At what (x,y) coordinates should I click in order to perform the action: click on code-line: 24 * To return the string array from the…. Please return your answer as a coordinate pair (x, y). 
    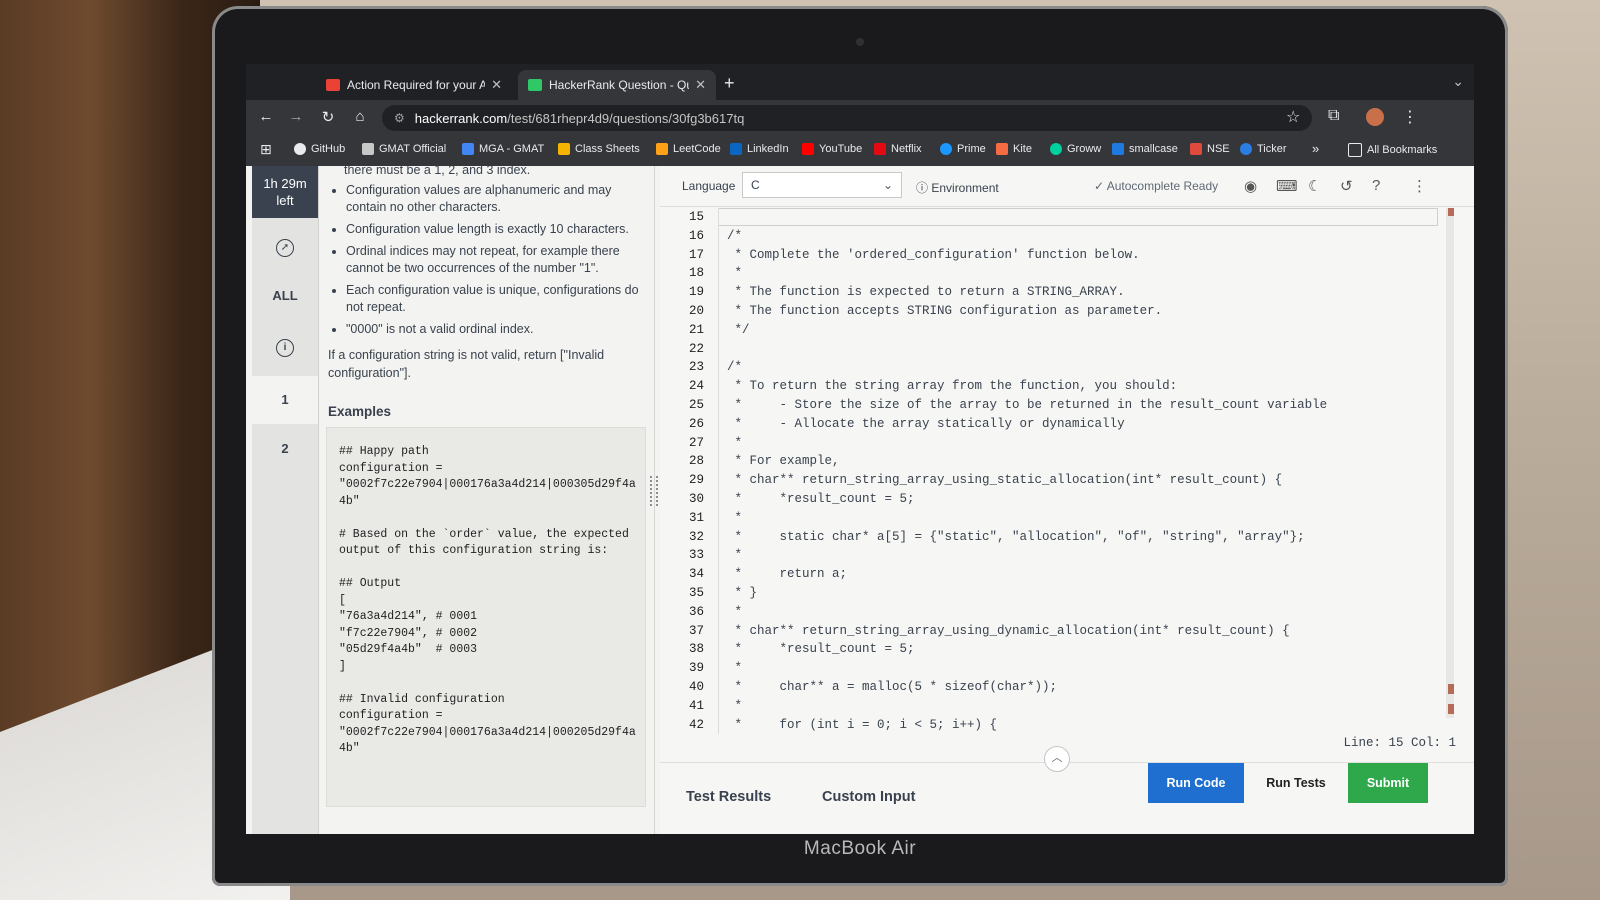
    Looking at the image, I should click on (1050, 386).